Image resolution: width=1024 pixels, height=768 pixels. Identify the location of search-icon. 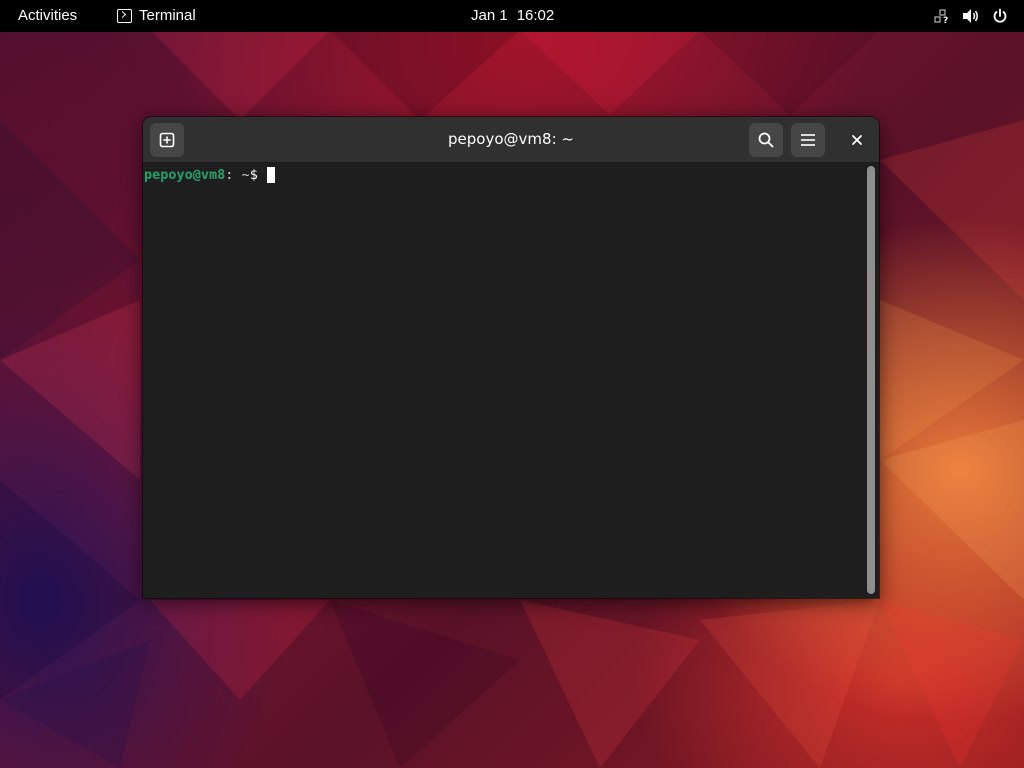
(766, 140).